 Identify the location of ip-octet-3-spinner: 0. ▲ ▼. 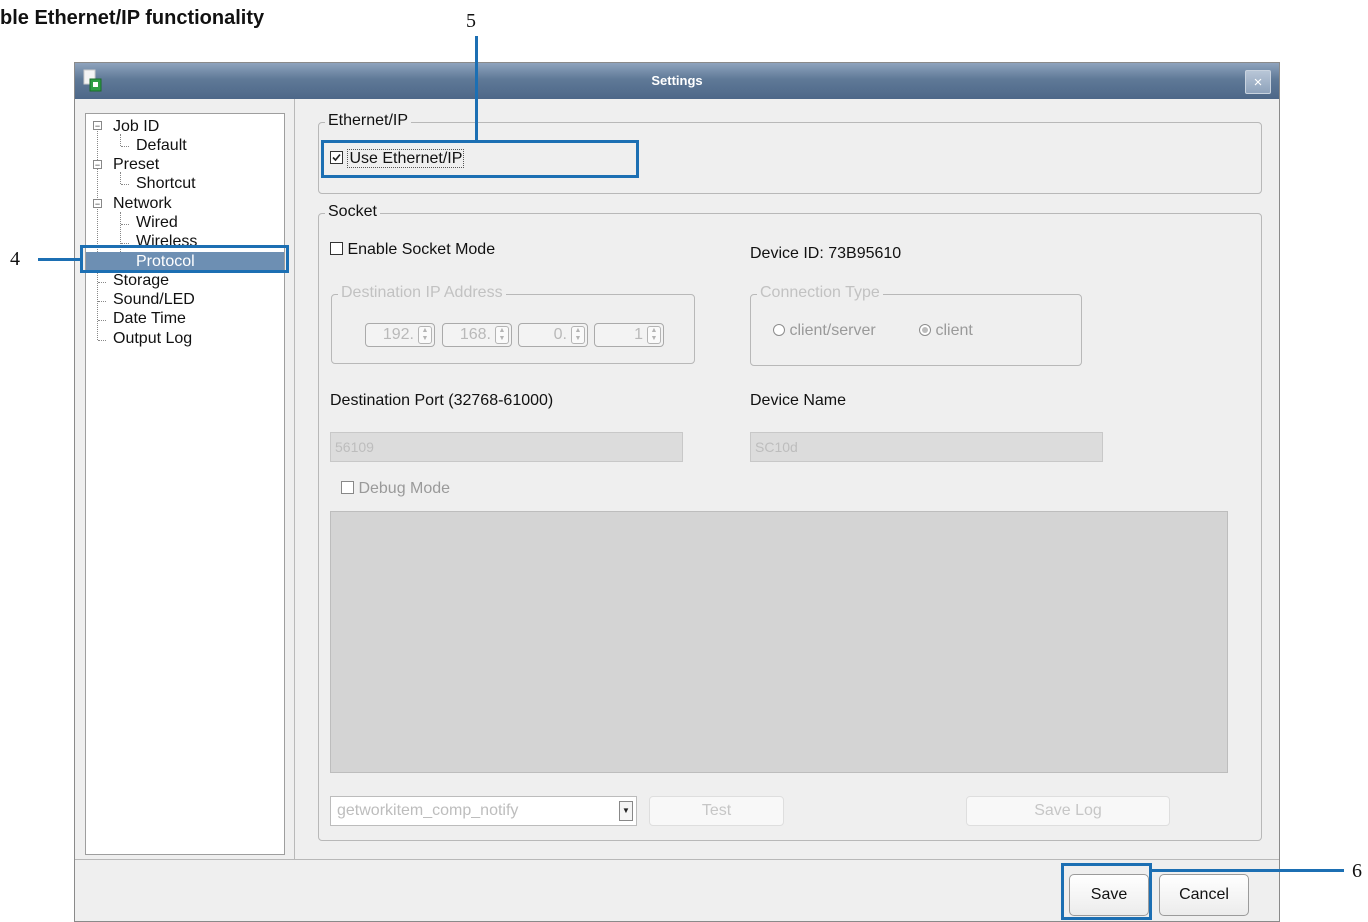
(553, 335).